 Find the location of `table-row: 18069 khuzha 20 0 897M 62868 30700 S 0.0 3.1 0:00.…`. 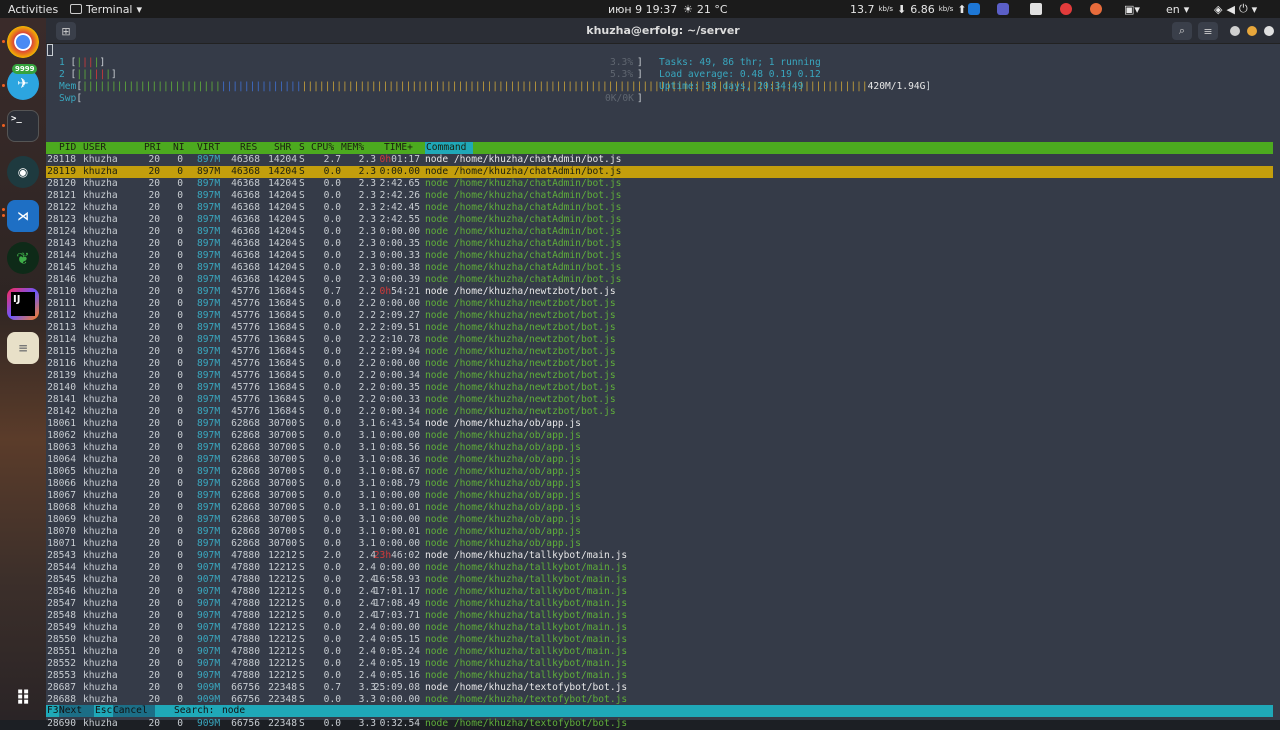

table-row: 18069 khuzha 20 0 897M 62868 30700 S 0.0 3.1 0:00.… is located at coordinates (659, 520).